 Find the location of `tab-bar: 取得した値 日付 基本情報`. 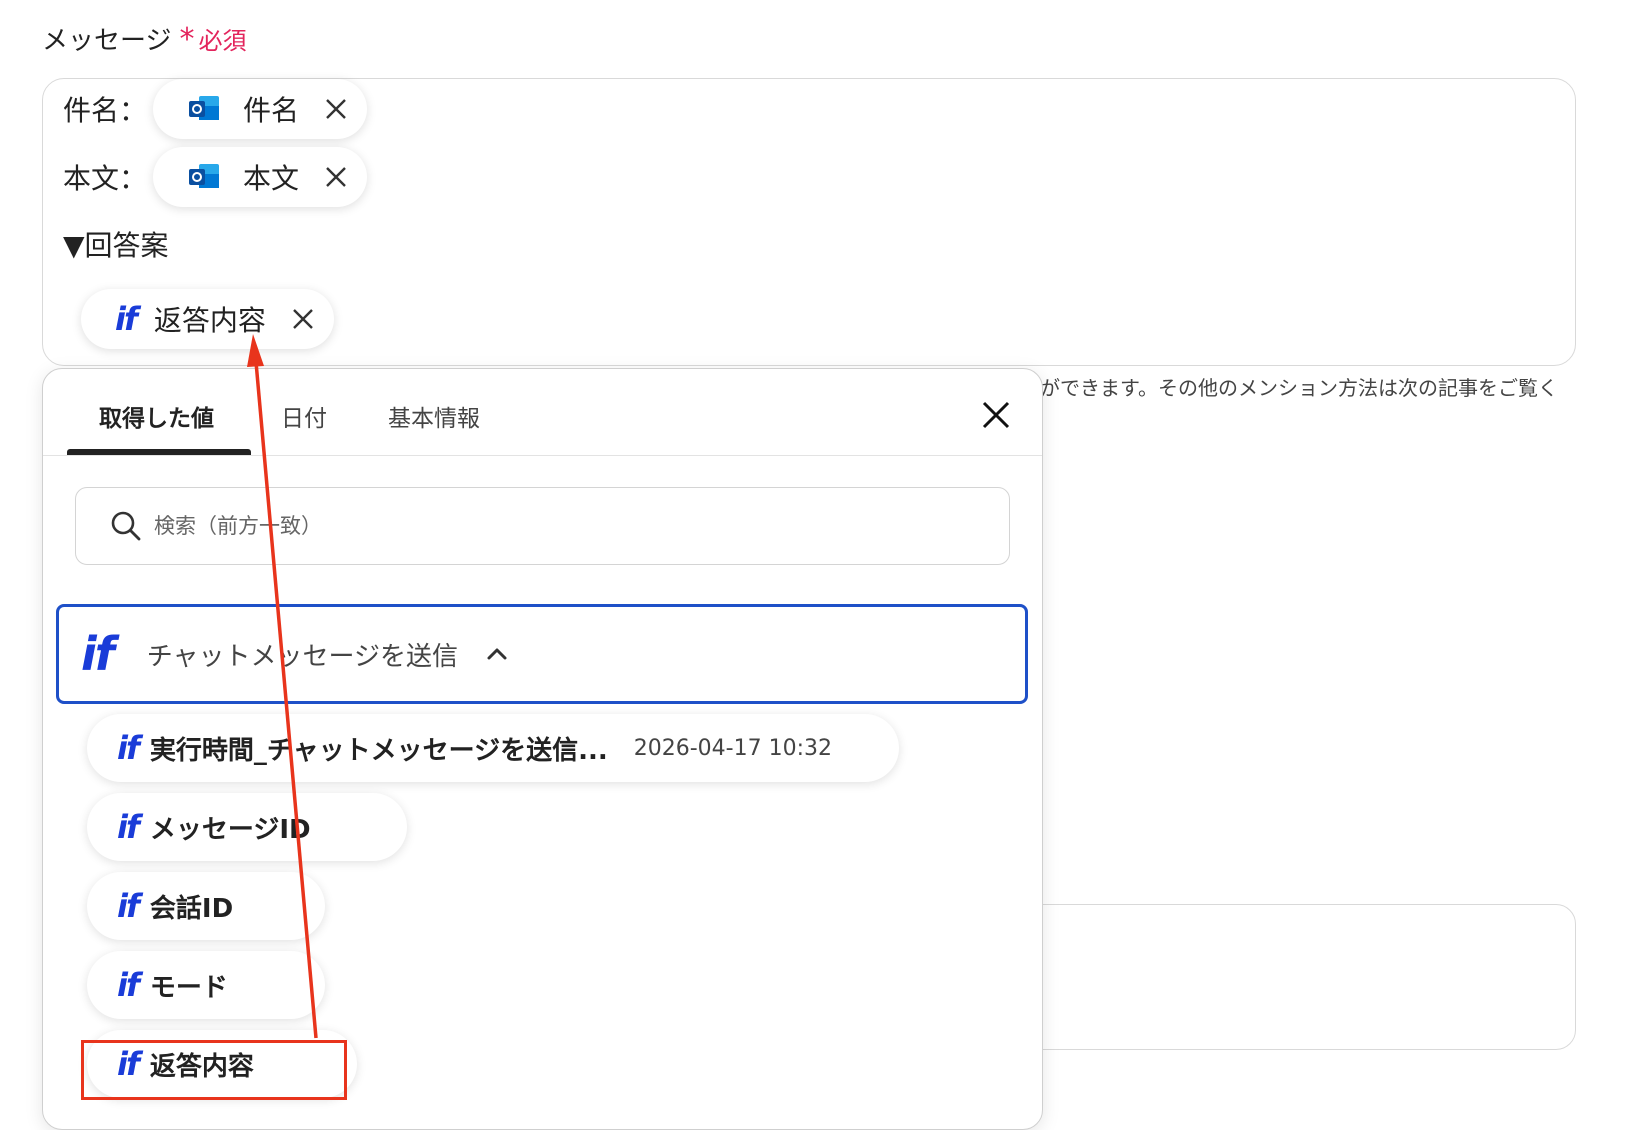

tab-bar: 取得した値 日付 基本情報 is located at coordinates (542, 412).